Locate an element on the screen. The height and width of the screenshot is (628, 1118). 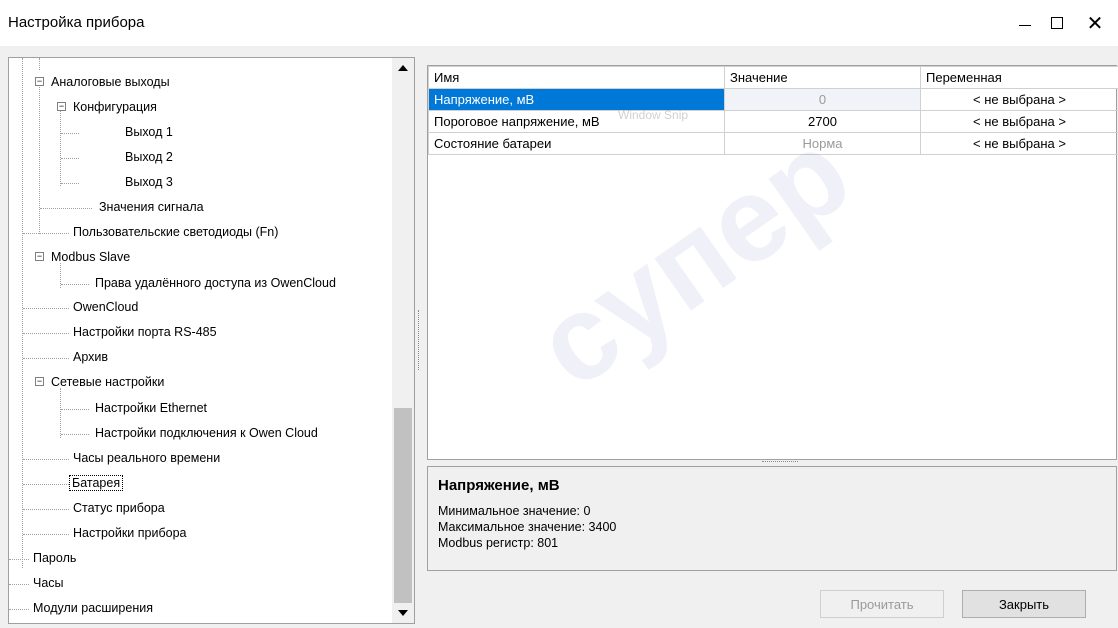
scroll-down-button is located at coordinates (403, 613).